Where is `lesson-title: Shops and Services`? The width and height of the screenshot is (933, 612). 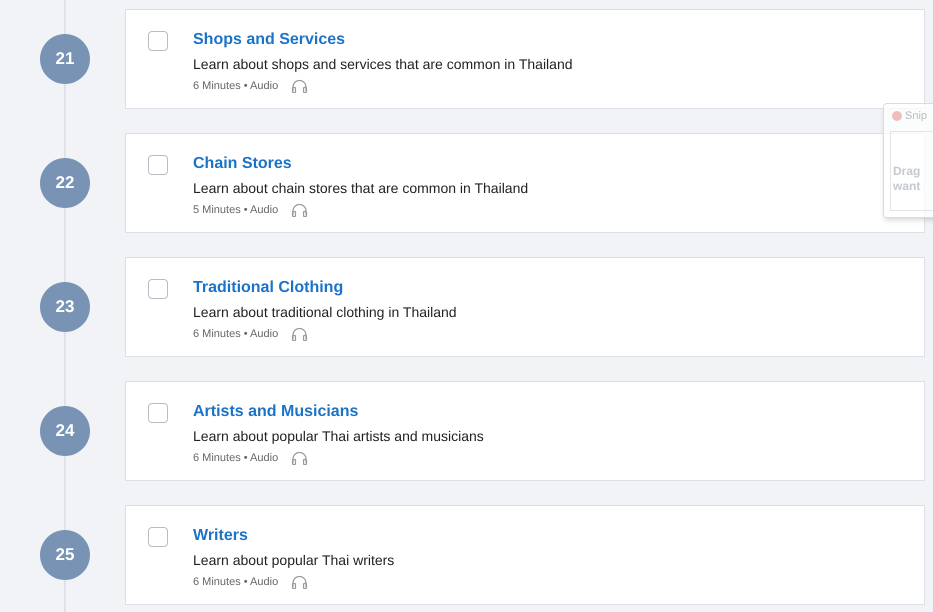
lesson-title: Shops and Services is located at coordinates (383, 40).